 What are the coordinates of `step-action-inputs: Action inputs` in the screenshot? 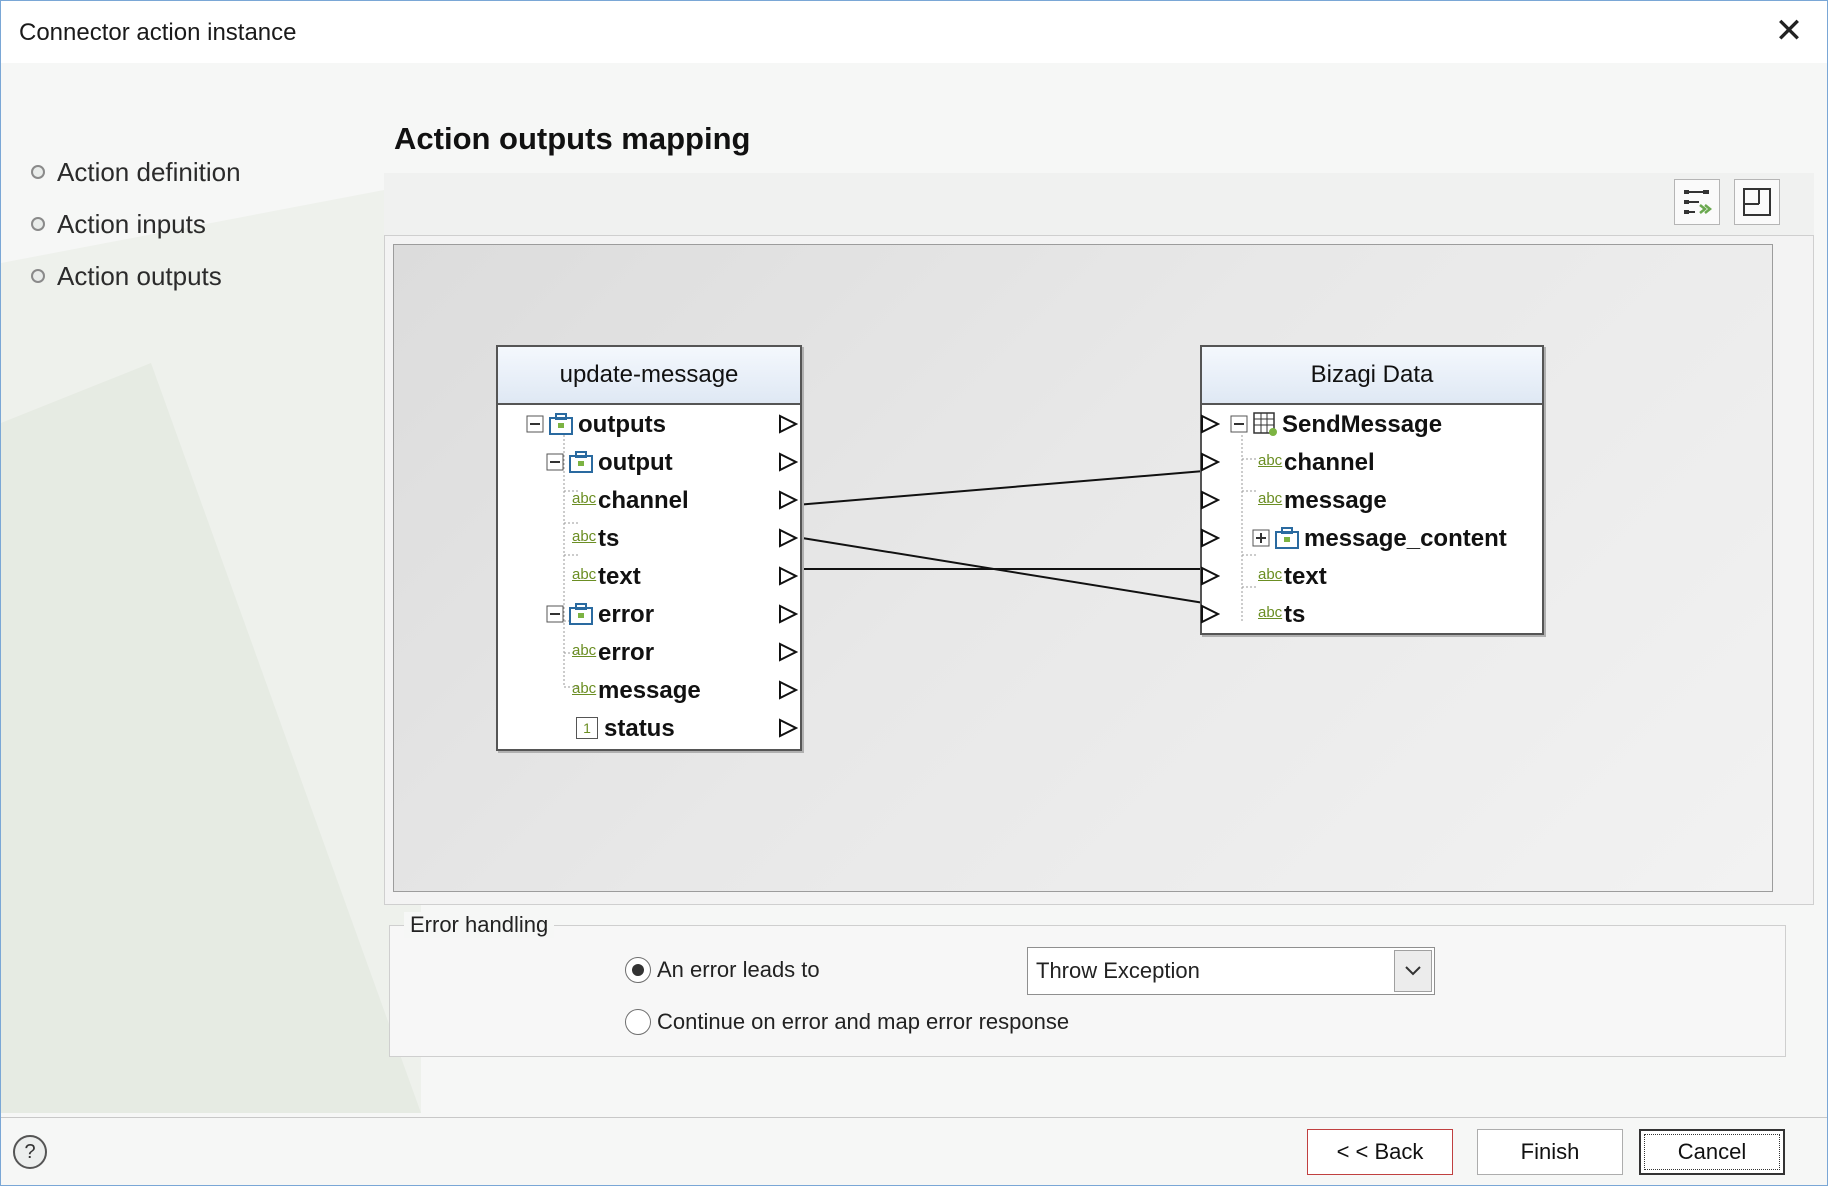 It's located at (136, 224).